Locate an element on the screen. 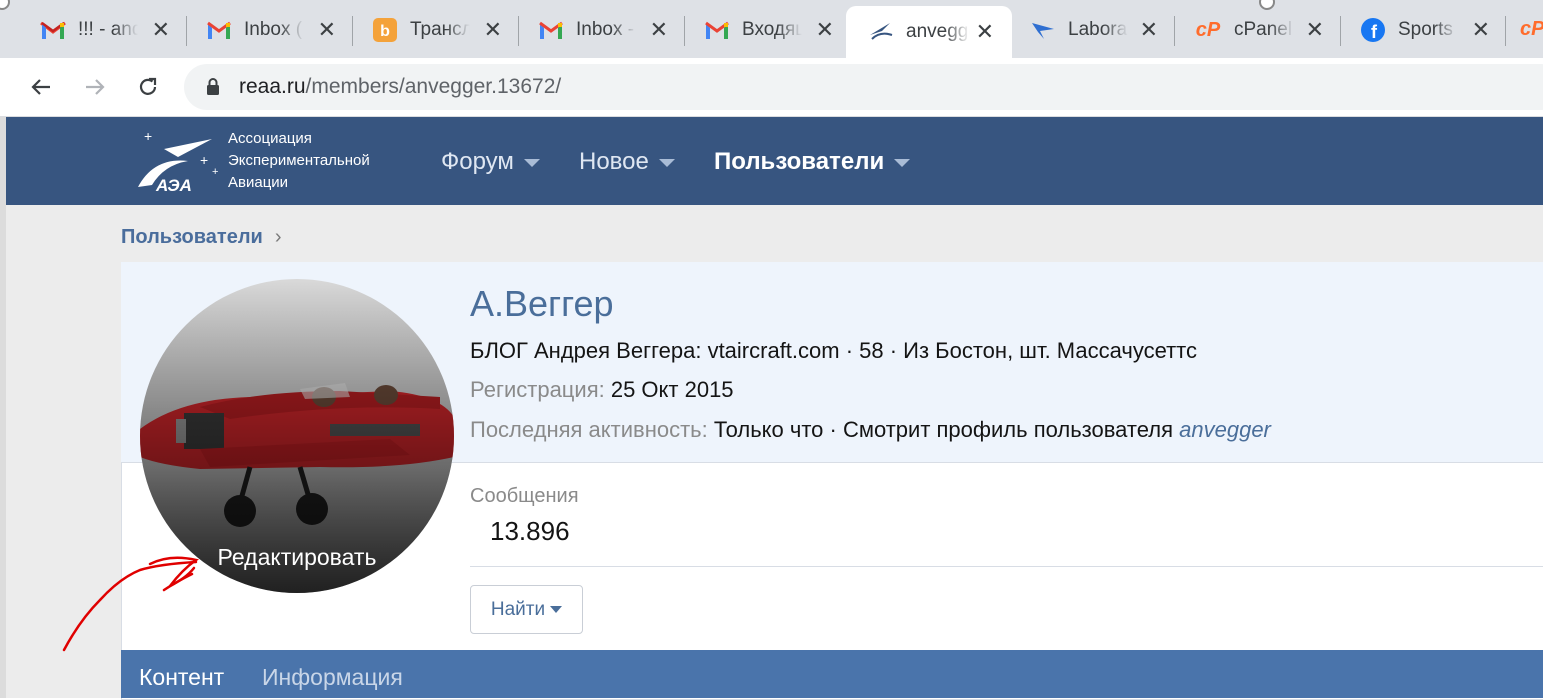  browser-tab: Входящ ✕ is located at coordinates (762, 30).